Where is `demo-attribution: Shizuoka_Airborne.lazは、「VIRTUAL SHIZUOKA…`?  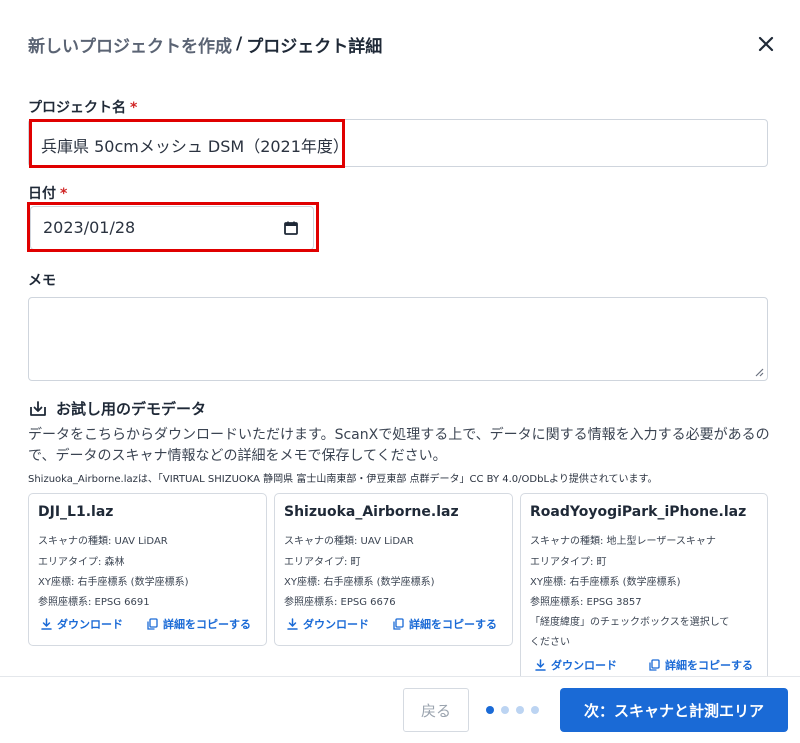 demo-attribution: Shizuoka_Airborne.lazは、「VIRTUAL SHIZUOKA… is located at coordinates (343, 479).